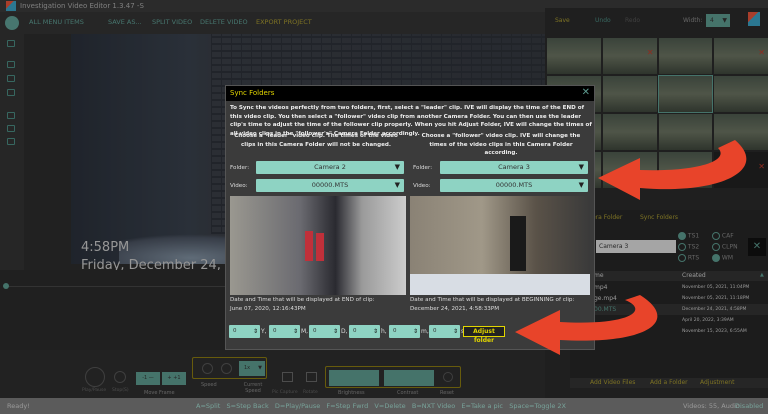 Image resolution: width=768 pixels, height=414 pixels. Describe the element at coordinates (672, 170) in the screenshot. I see `red-arrow-top` at that location.